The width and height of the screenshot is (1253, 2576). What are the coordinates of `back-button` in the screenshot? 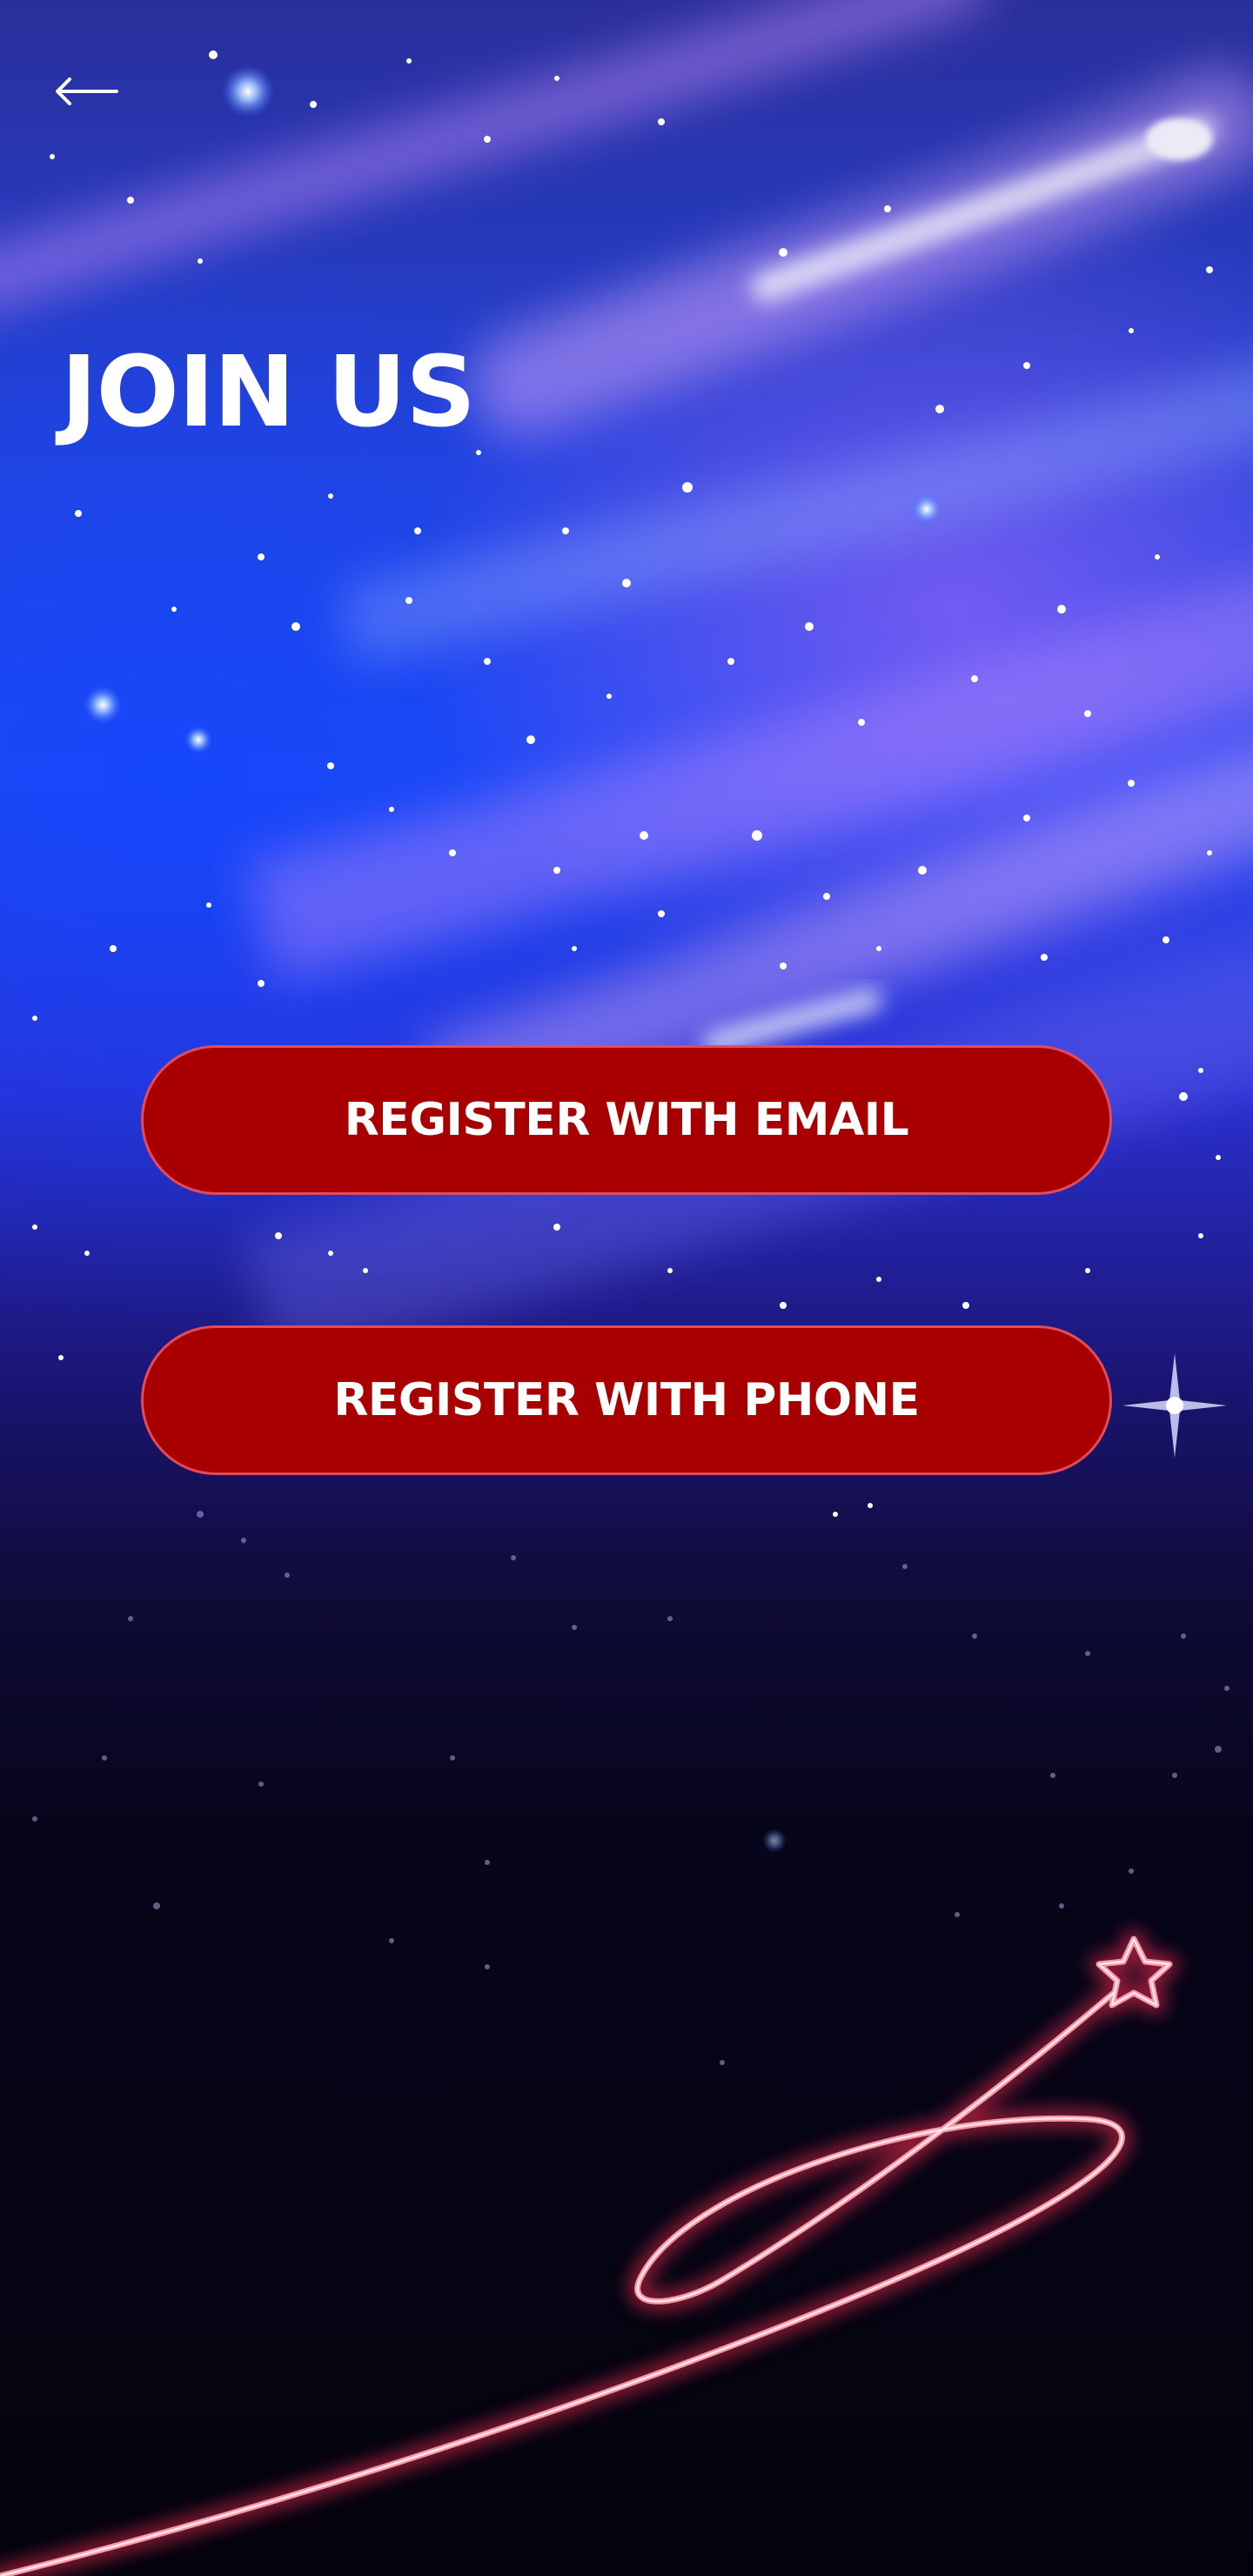 It's located at (91, 91).